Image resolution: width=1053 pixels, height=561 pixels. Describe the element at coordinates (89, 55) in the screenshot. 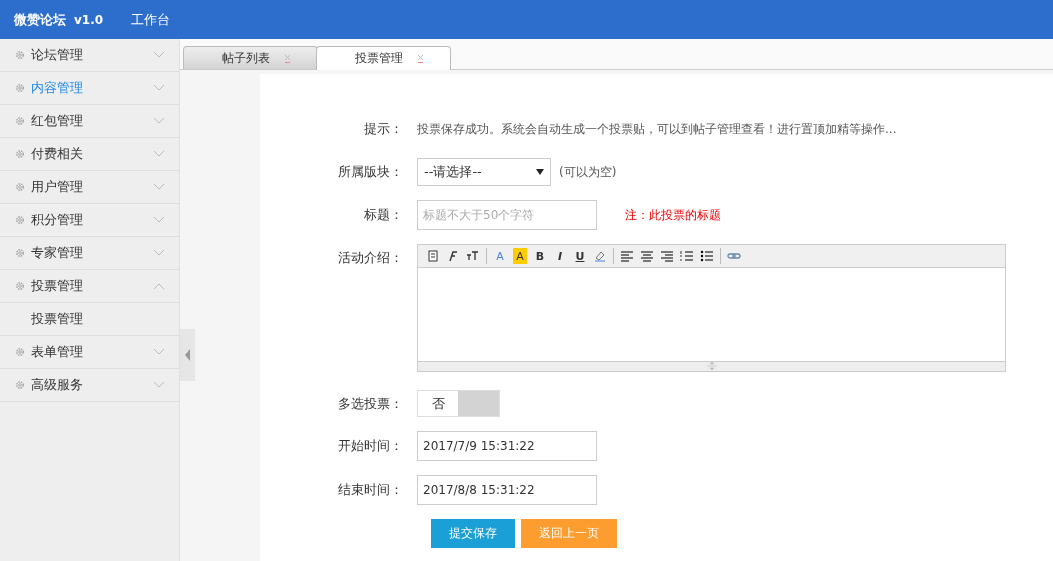

I see `sidebar-item: 论坛管理` at that location.